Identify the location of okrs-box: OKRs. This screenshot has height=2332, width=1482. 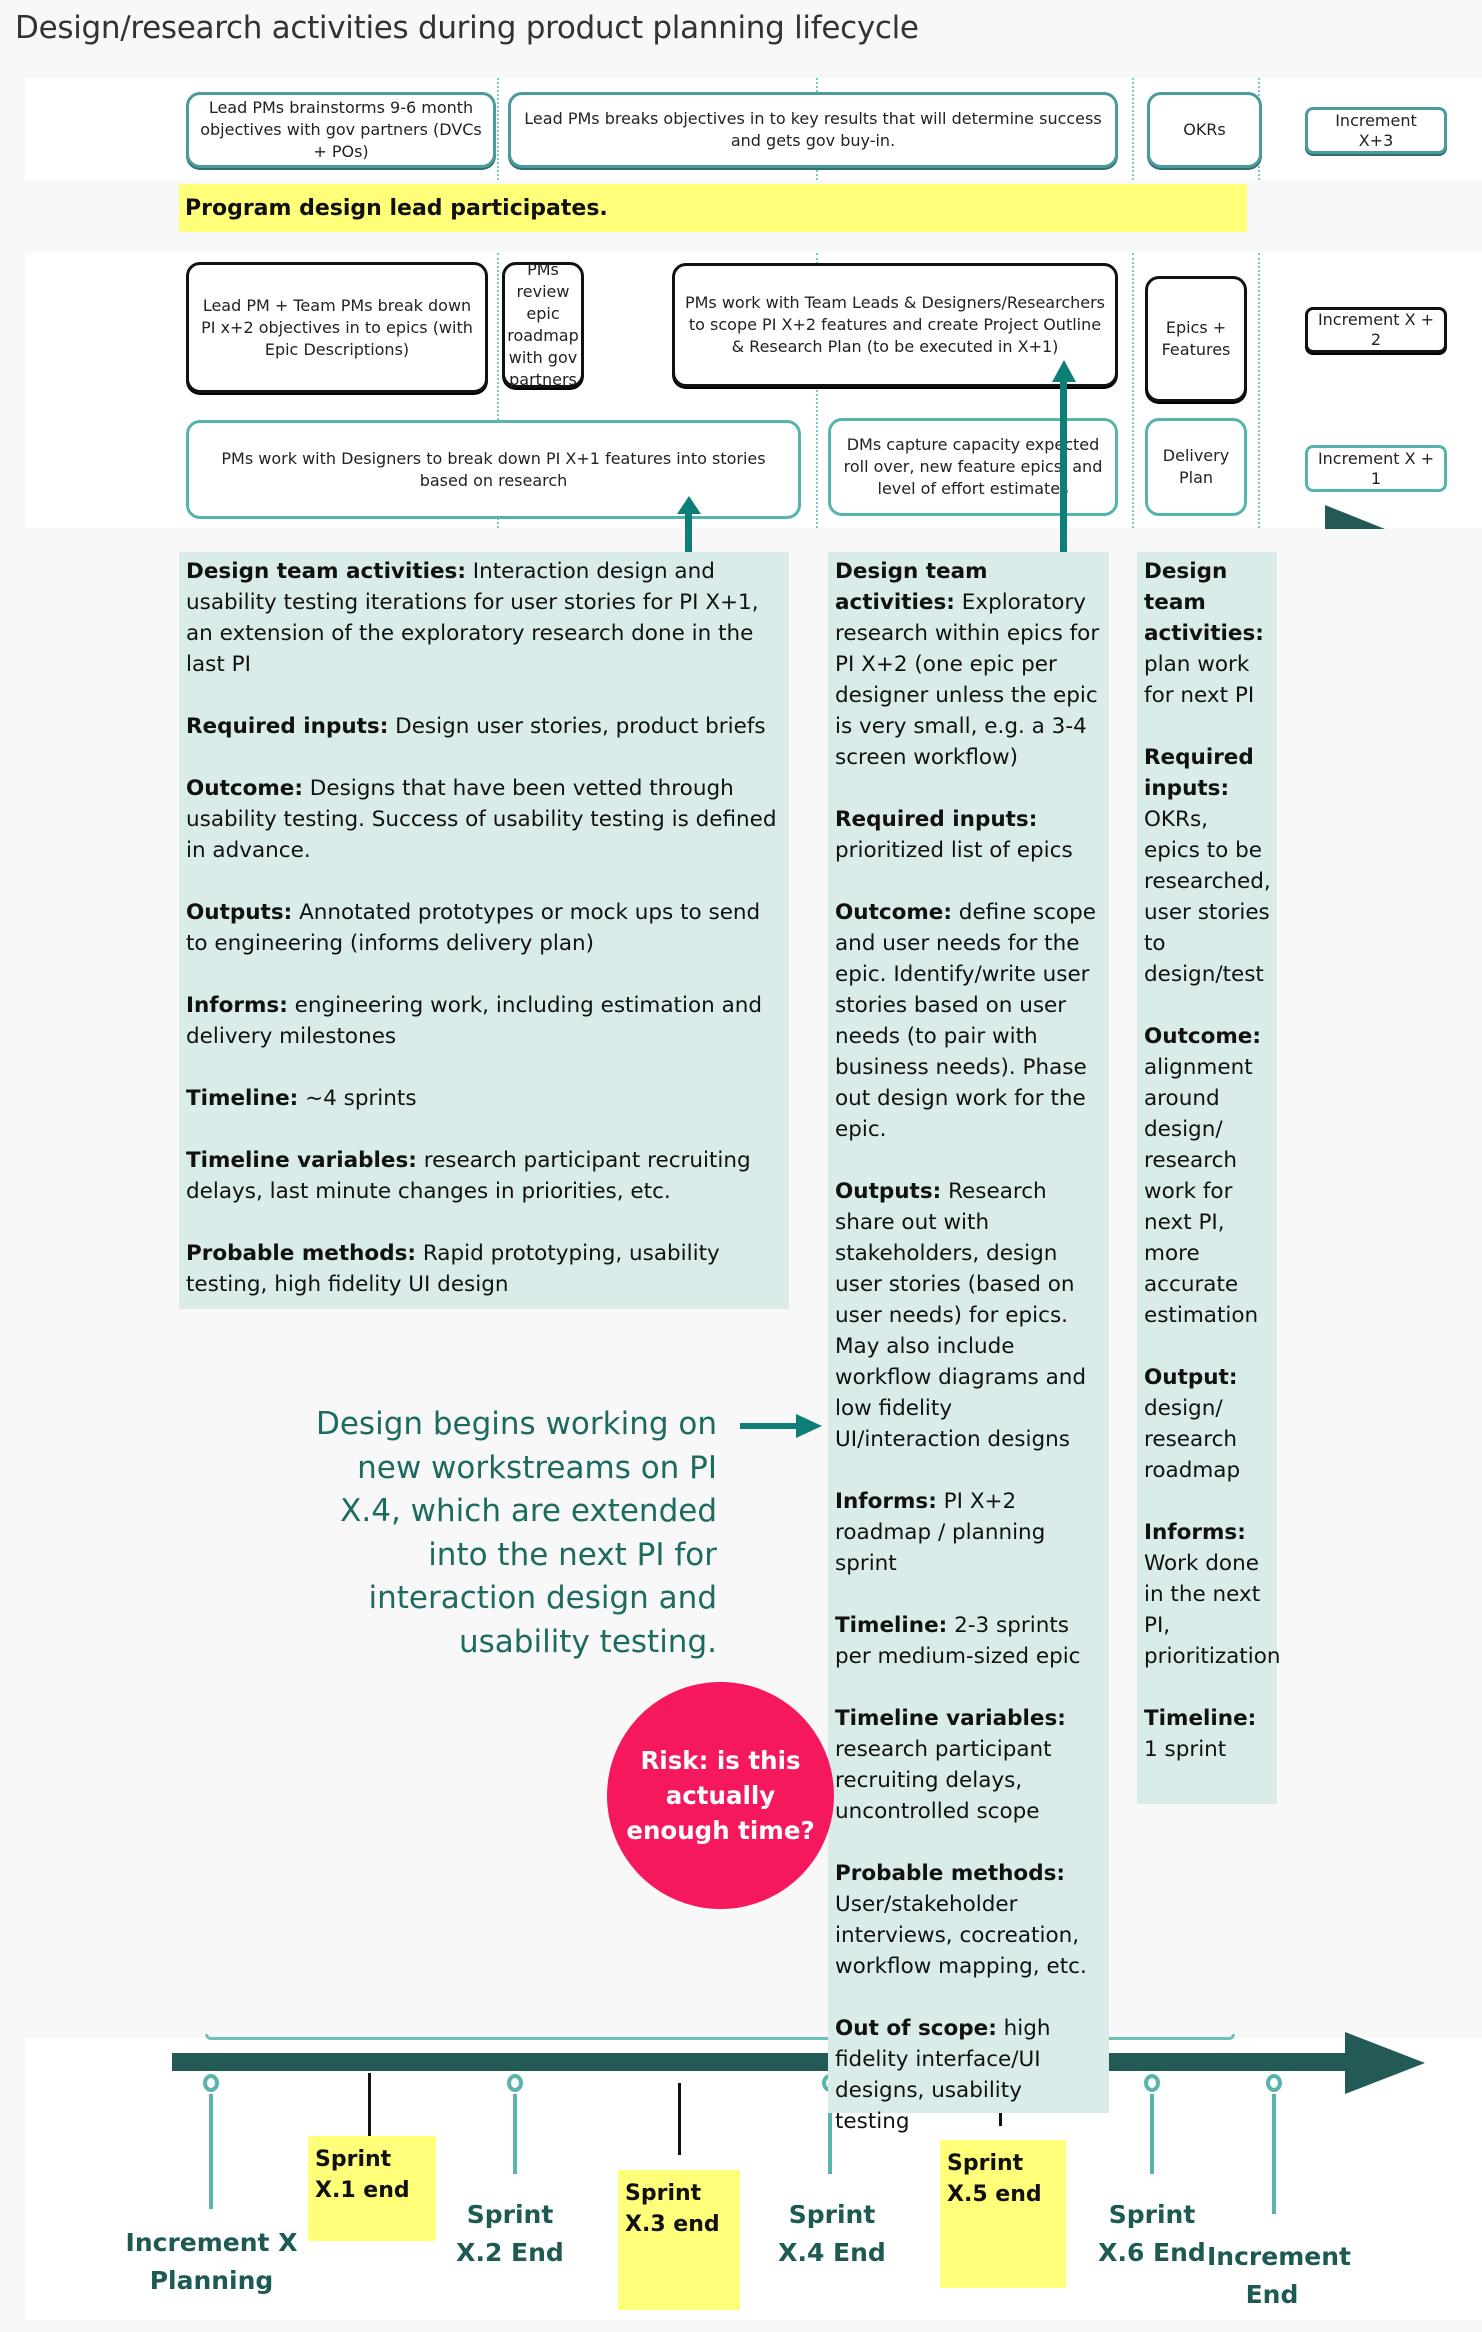
(1204, 130).